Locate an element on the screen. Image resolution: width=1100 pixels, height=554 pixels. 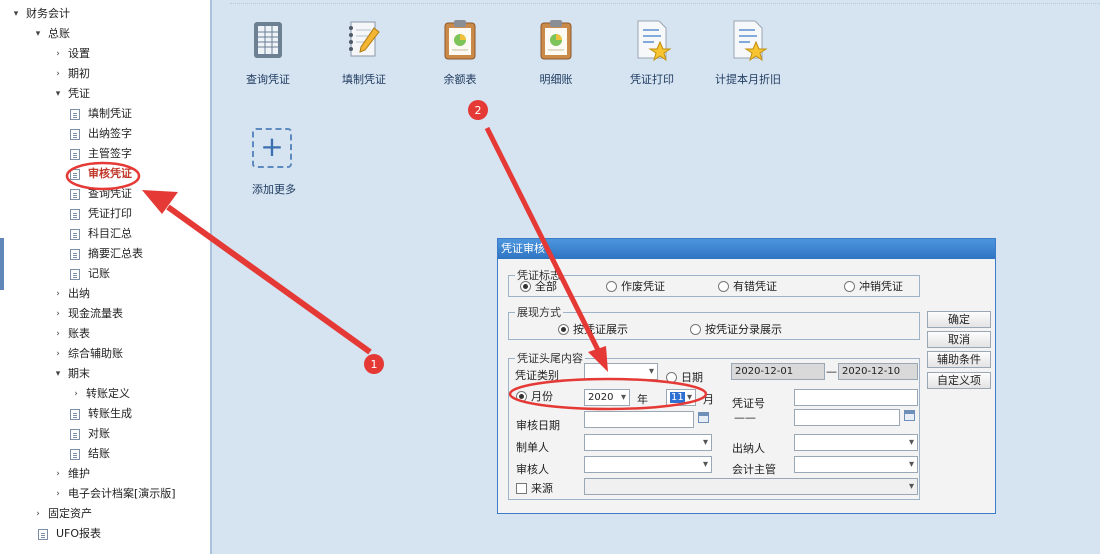
sidebar-item: 主管签字 is located at coordinates (101, 154).